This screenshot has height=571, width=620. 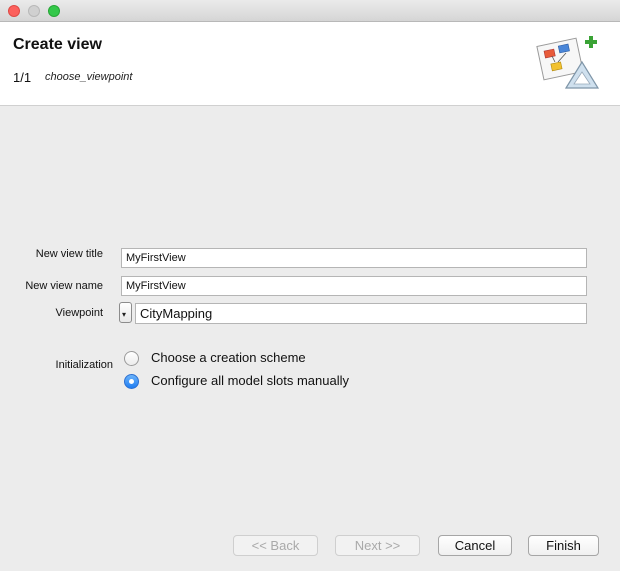 What do you see at coordinates (131, 381) in the screenshot?
I see `manual-slots-radio` at bounding box center [131, 381].